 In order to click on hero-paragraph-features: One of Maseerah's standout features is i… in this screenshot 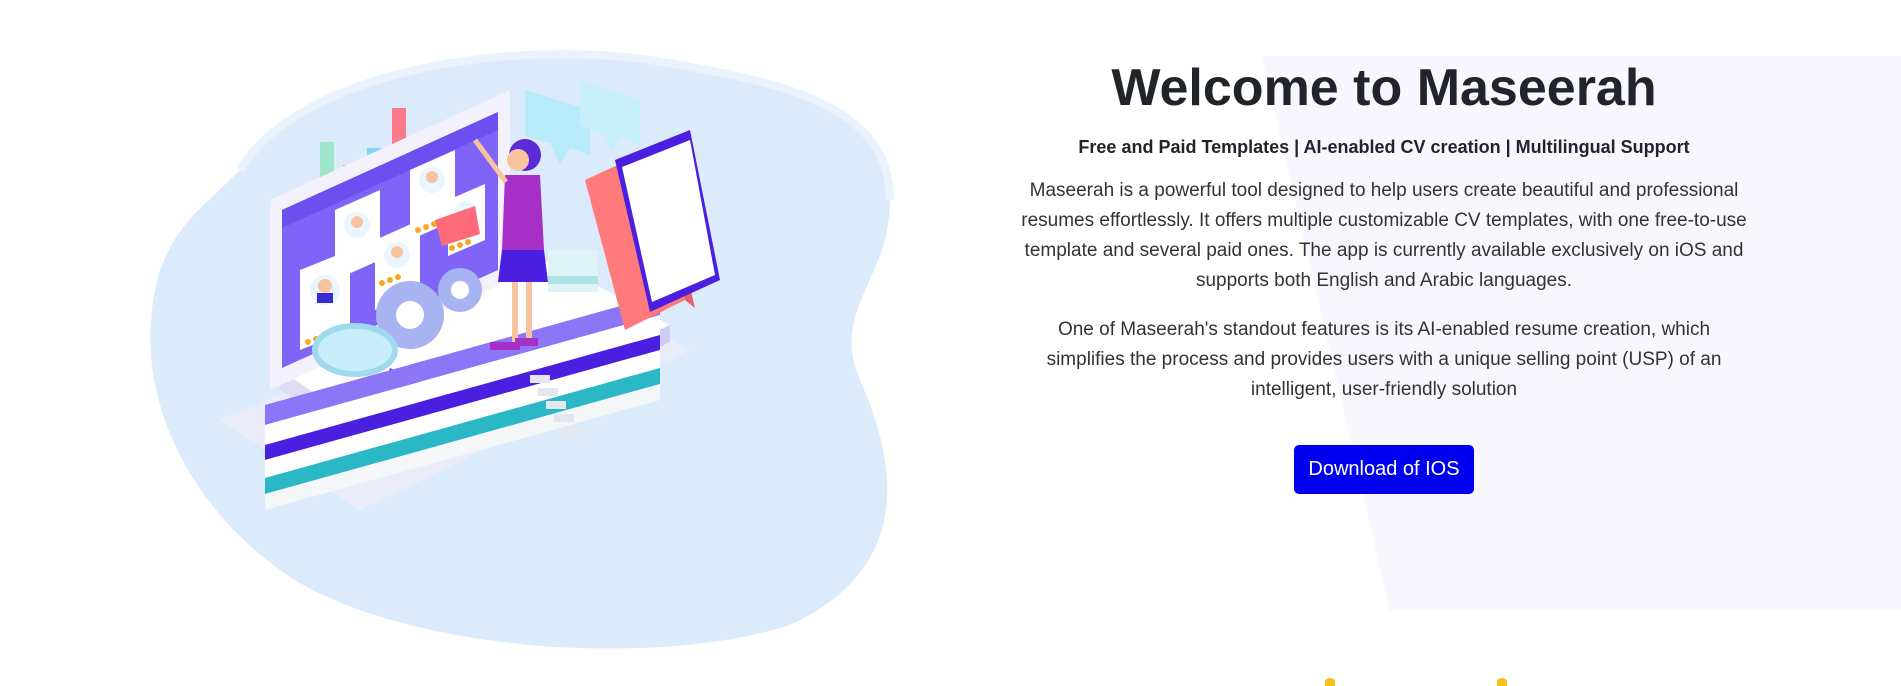, I will do `click(1384, 359)`.